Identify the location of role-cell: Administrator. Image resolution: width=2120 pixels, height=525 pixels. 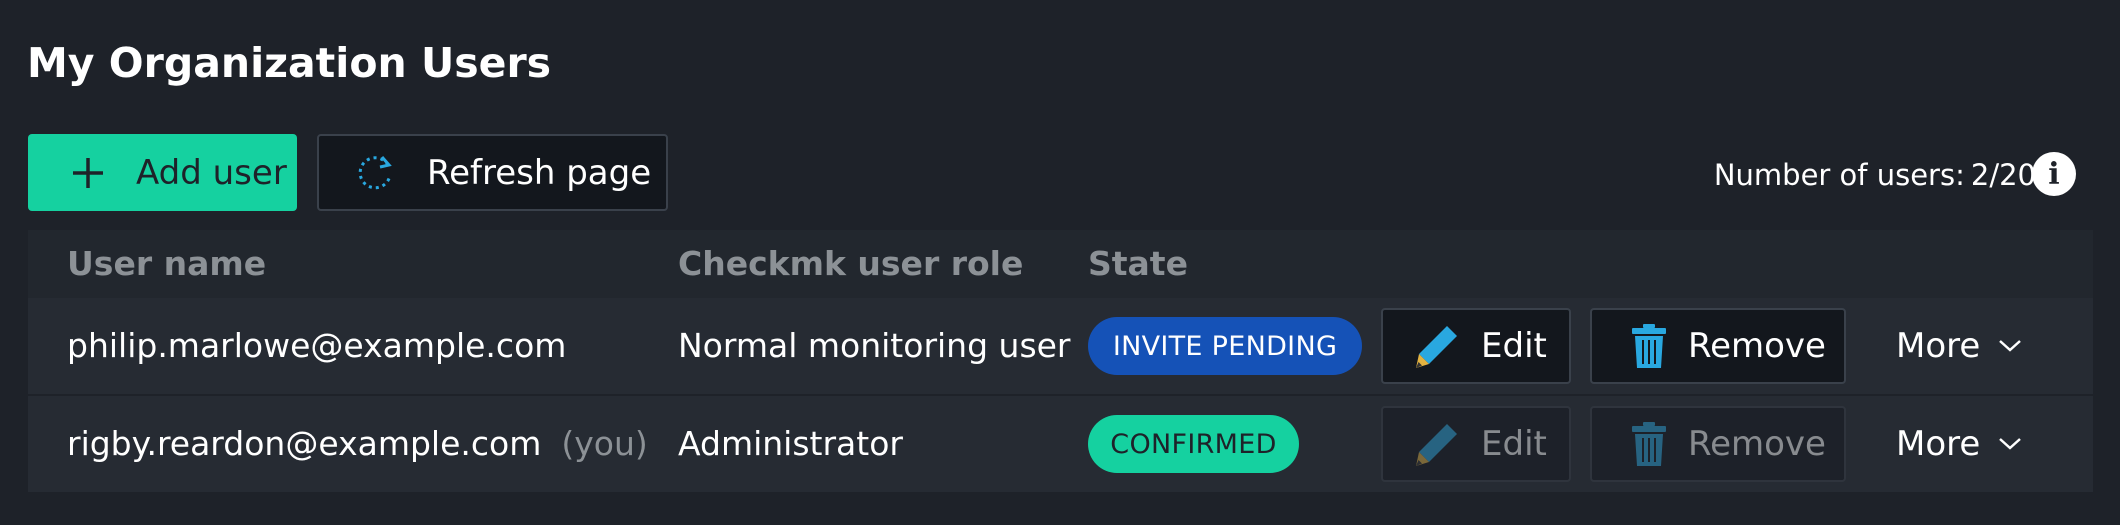
(790, 443).